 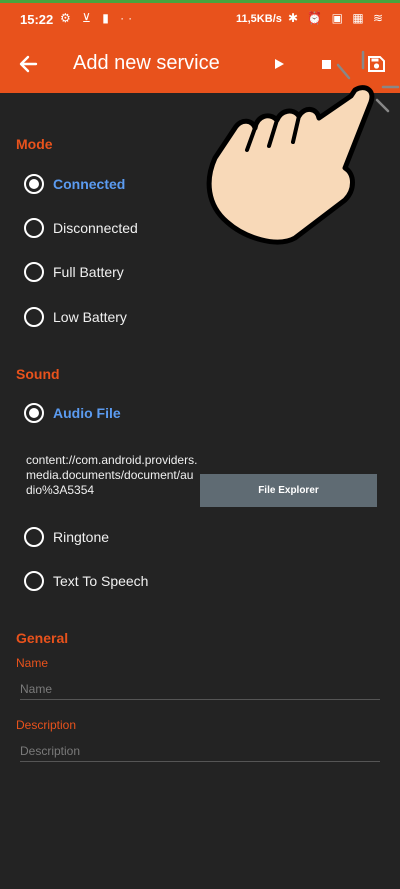 I want to click on back-button, so click(x=30, y=64).